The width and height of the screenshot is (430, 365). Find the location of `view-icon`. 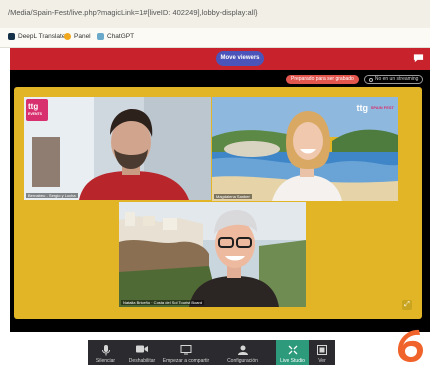

view-icon is located at coordinates (322, 350).